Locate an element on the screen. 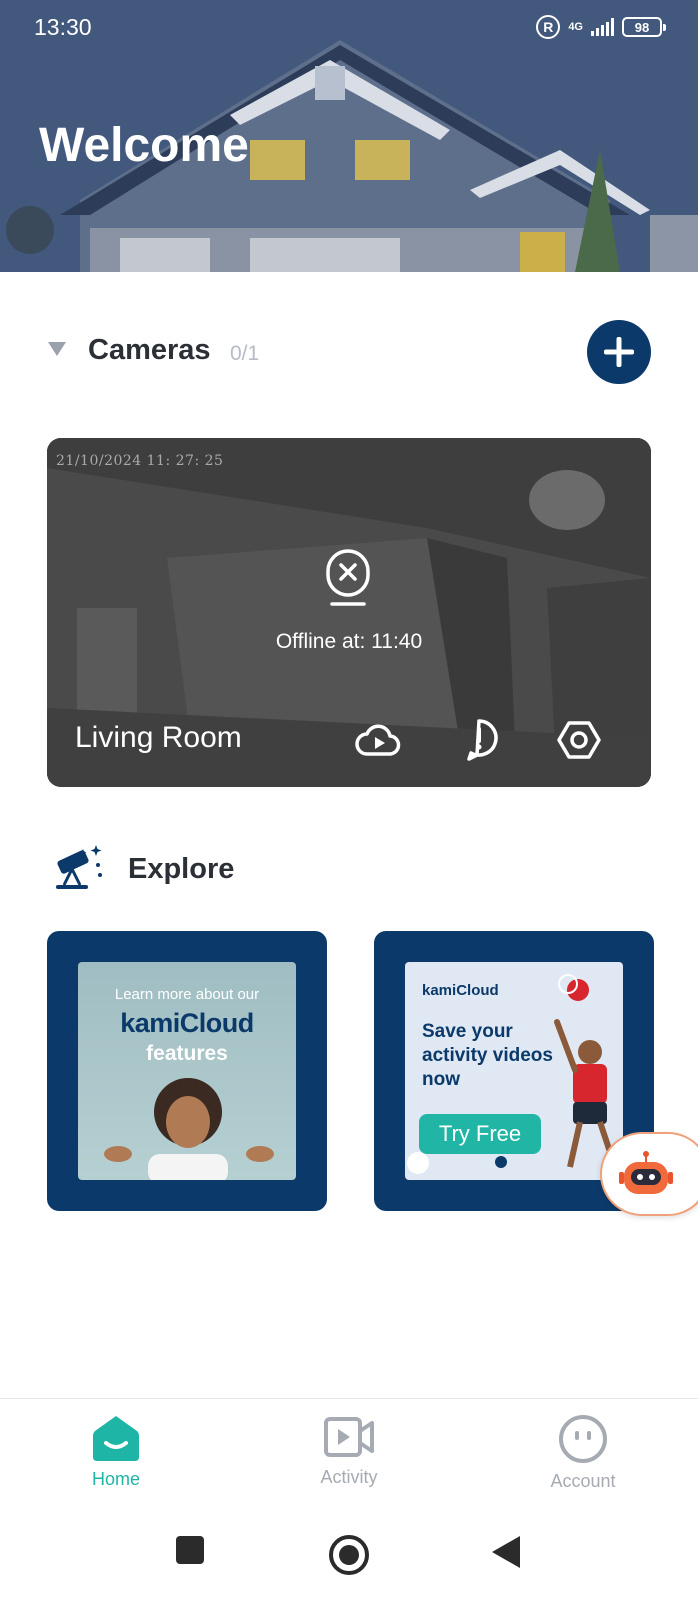  video-camera-icon is located at coordinates (349, 1437).